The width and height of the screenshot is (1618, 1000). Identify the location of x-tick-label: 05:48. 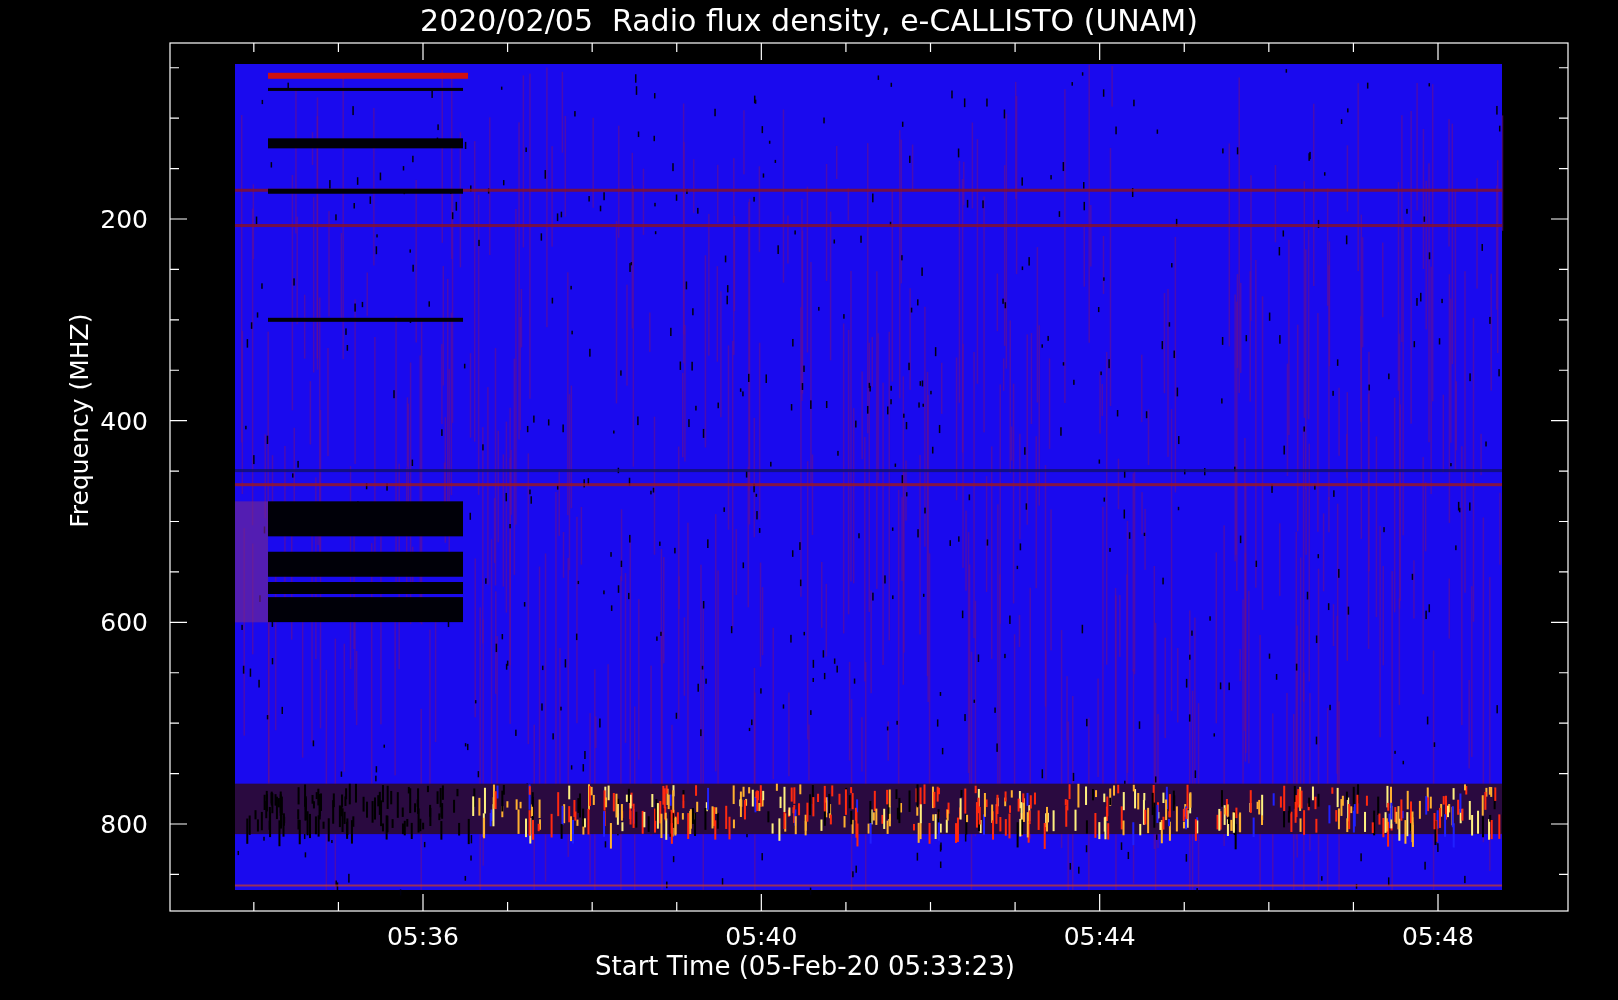
(1438, 936).